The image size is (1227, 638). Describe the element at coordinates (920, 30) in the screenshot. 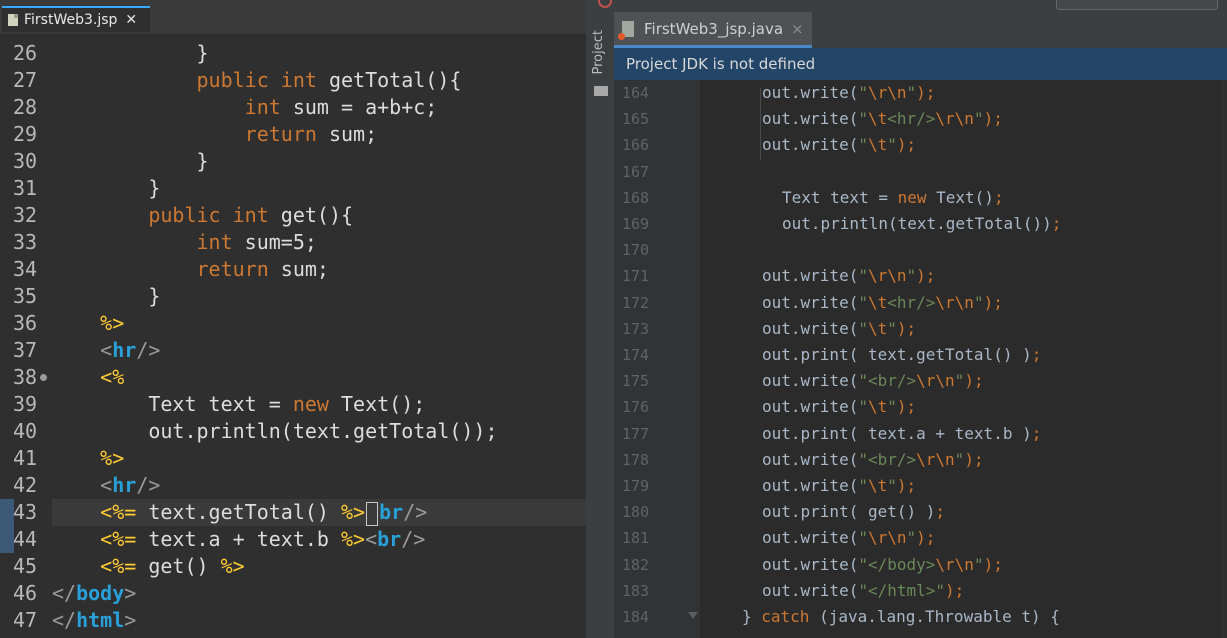

I see `java-tab-bar: FirstWeb3_jsp.java ×` at that location.